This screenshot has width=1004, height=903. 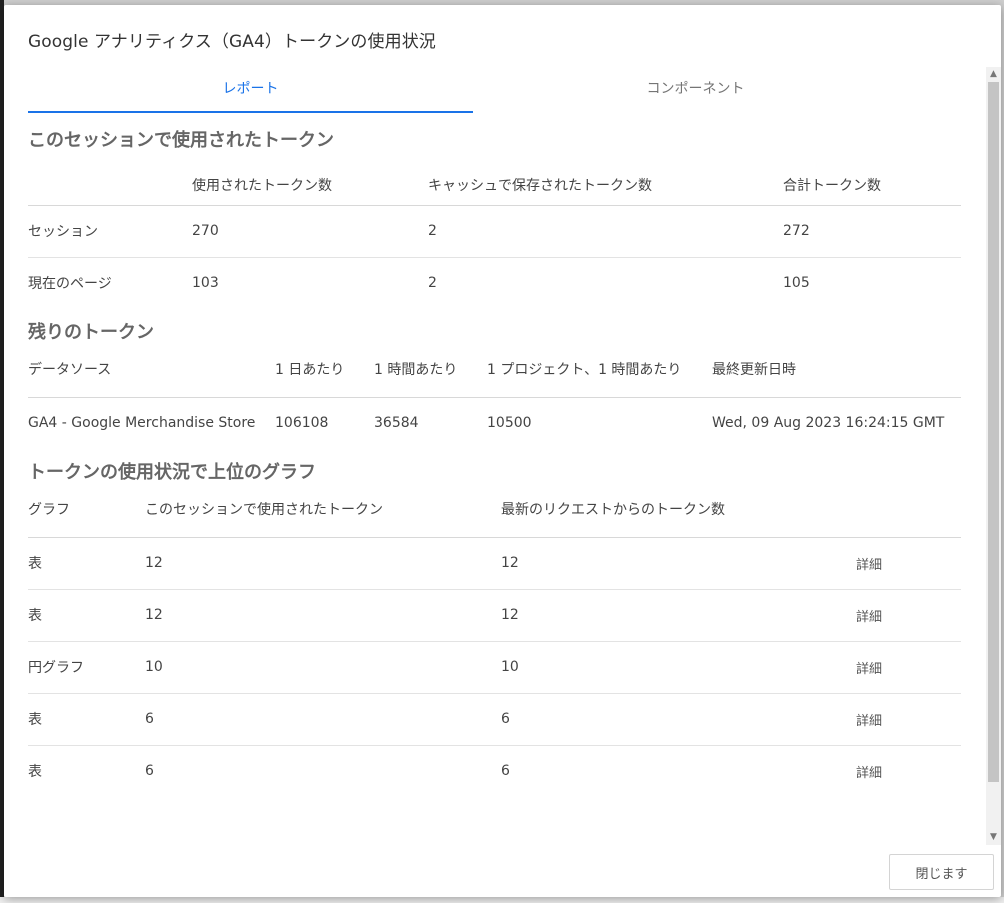 I want to click on tab-bar: レポート コンポーネント, so click(x=473, y=94).